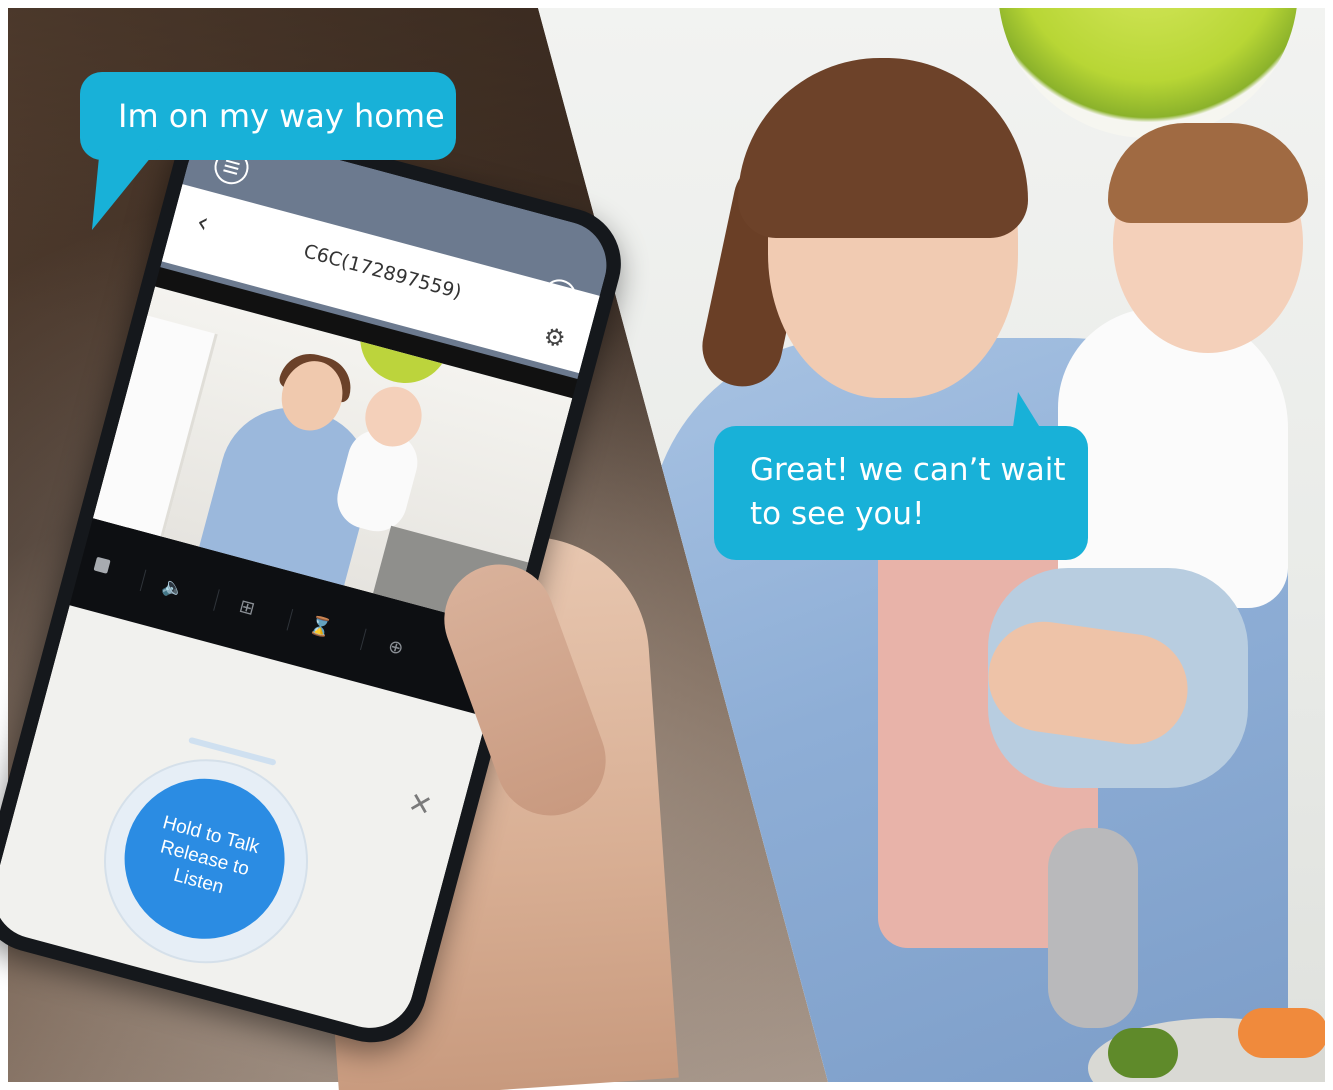 Image resolution: width=1333 pixels, height=1090 pixels. Describe the element at coordinates (281, 116) in the screenshot. I see `bubble-text: Im on my way home` at that location.